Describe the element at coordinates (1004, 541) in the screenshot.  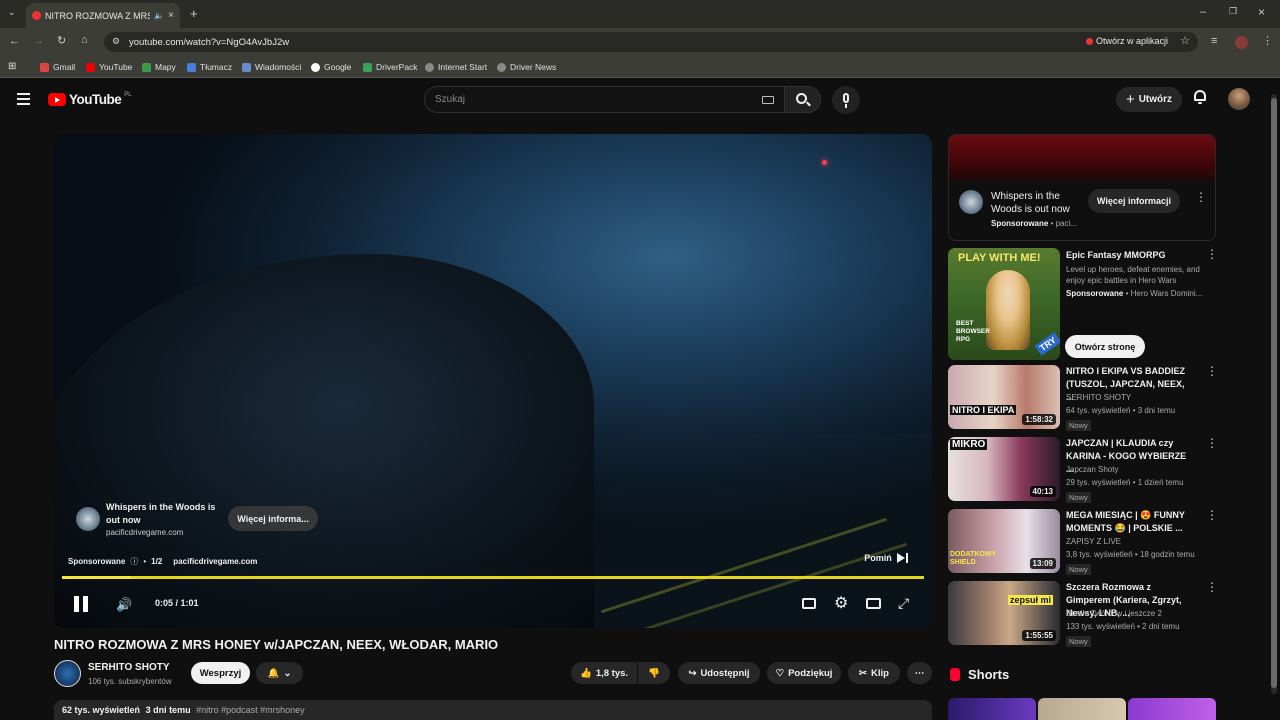
I see `video-thumbnail: DODATKOWY SHIELD 13:09` at that location.